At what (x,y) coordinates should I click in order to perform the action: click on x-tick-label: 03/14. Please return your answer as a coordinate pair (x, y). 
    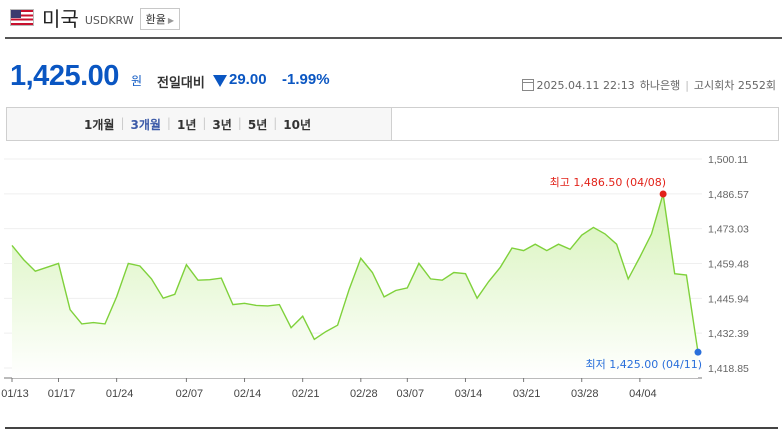
    Looking at the image, I should click on (469, 394).